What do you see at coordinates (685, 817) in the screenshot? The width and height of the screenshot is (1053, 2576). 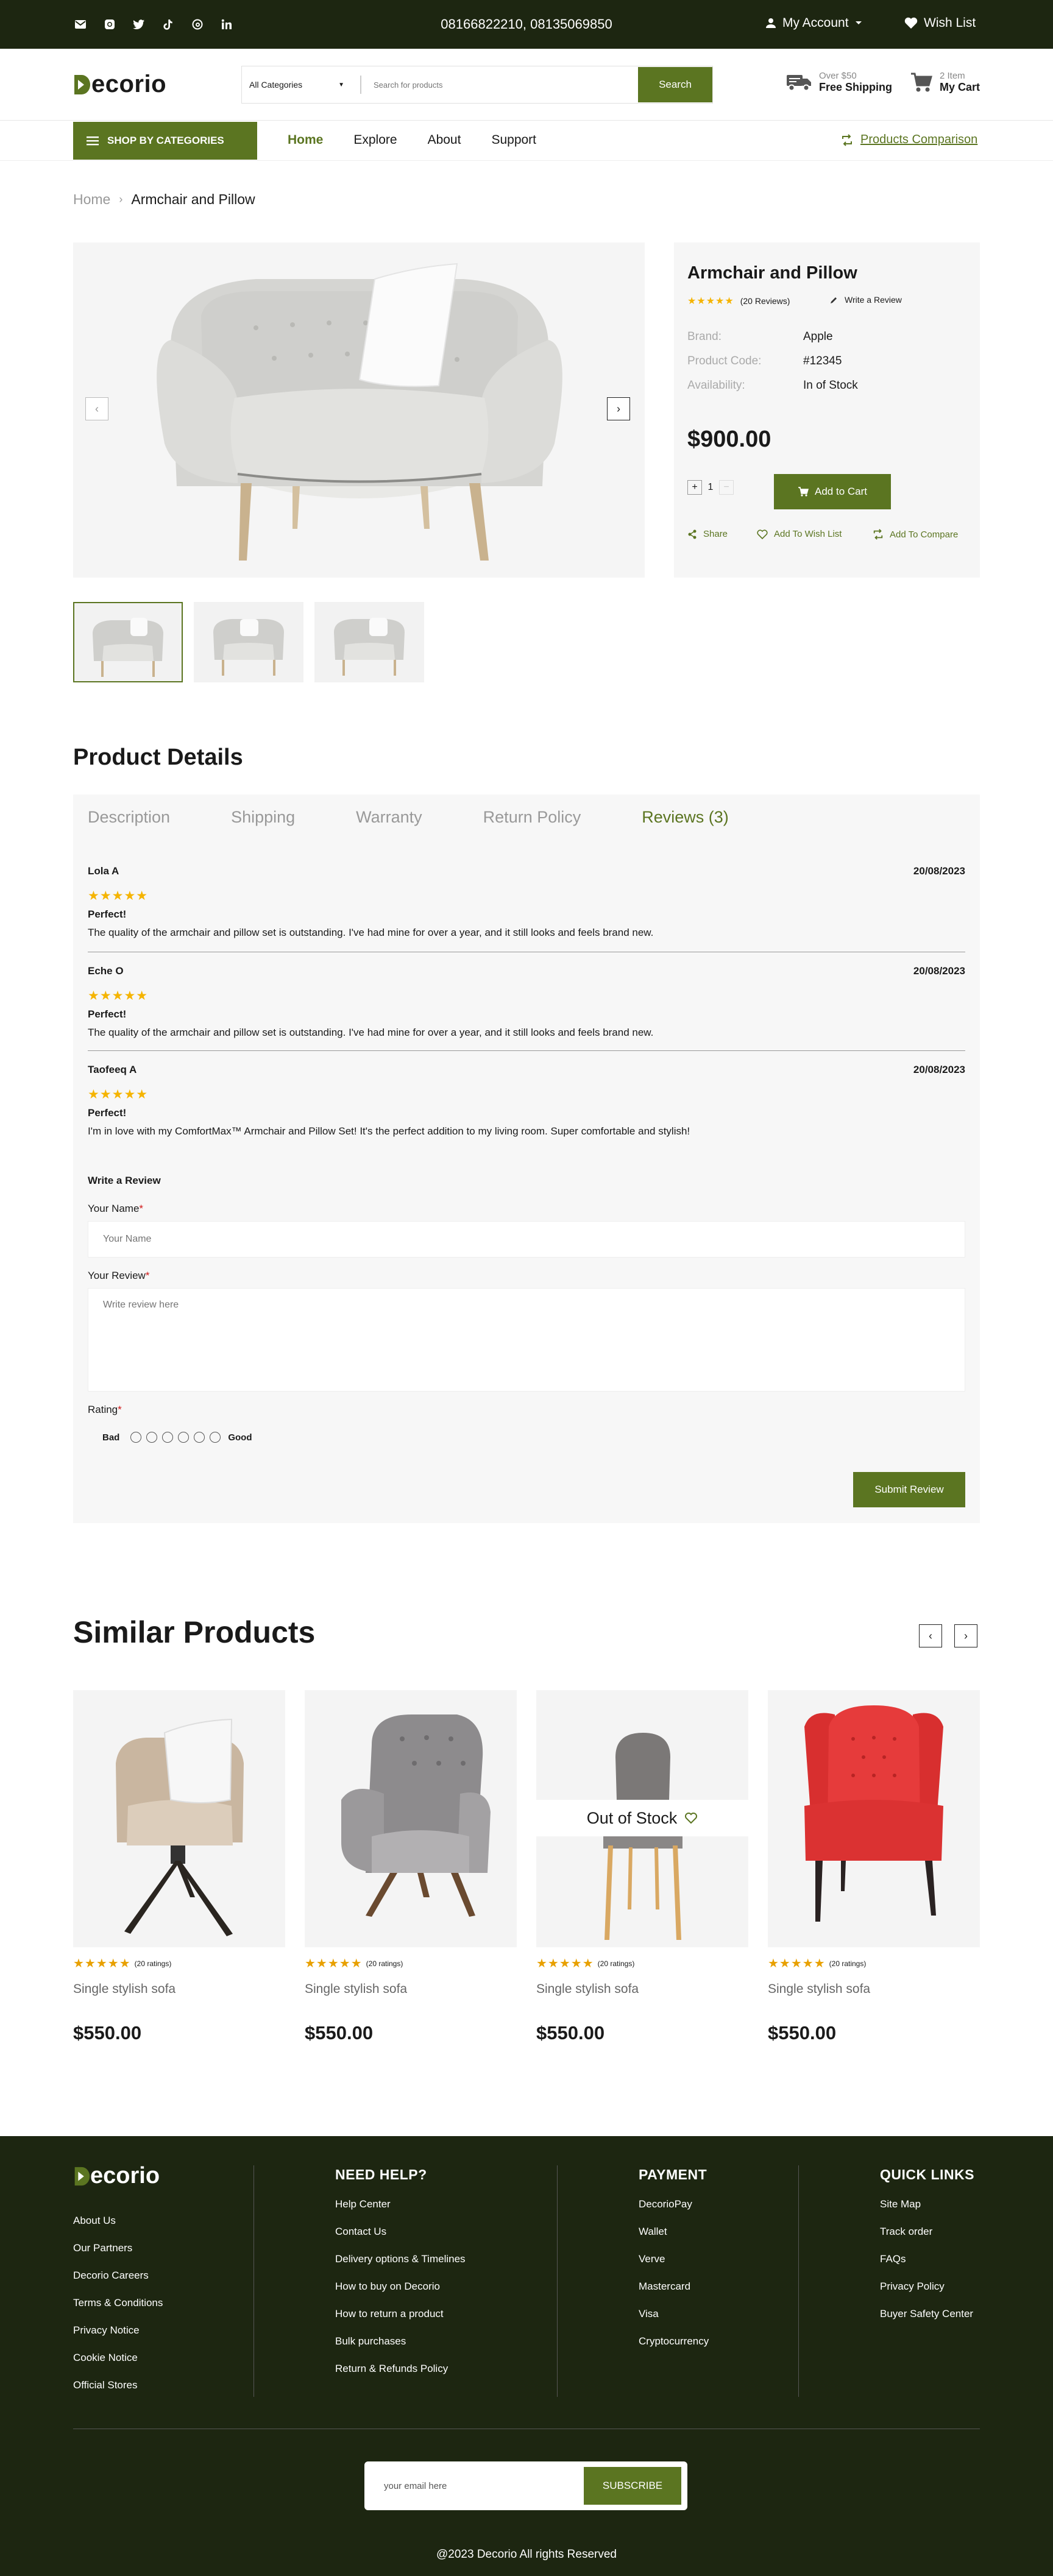 I see `tab-reviews: Reviews (3)` at bounding box center [685, 817].